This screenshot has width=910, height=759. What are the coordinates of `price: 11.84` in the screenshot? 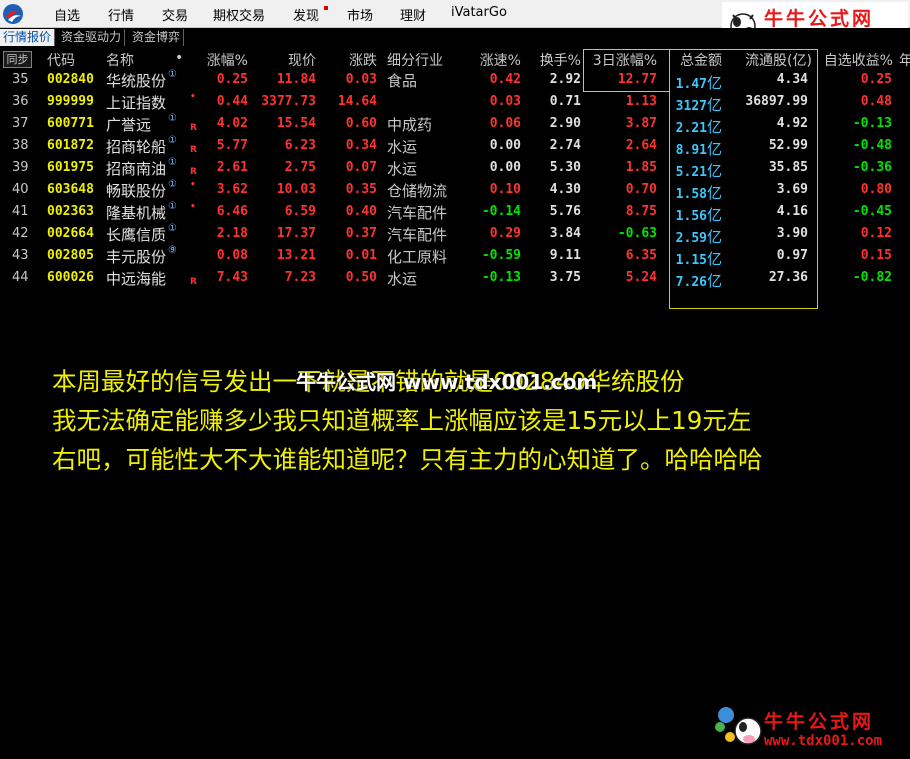 It's located at (296, 79).